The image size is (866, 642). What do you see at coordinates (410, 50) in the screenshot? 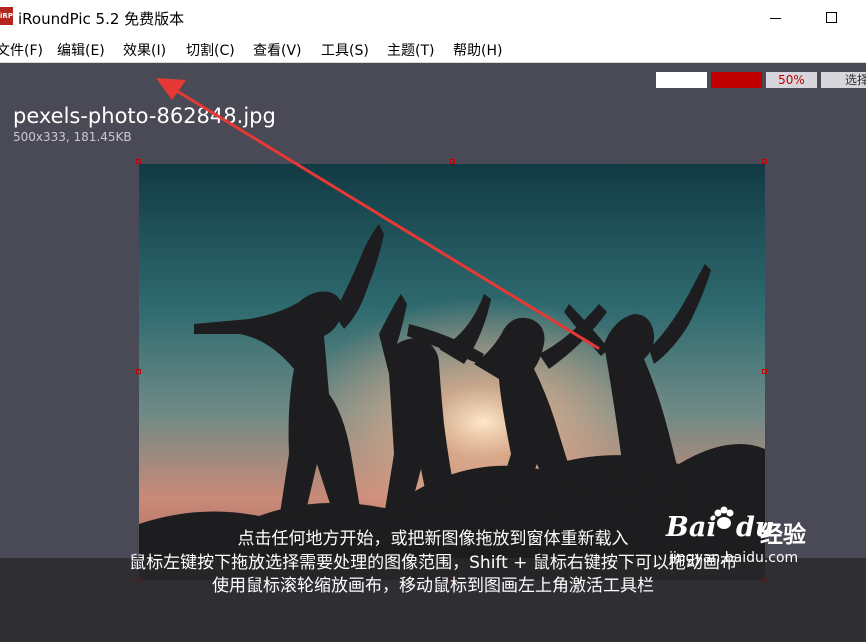
I see `menu-theme: 主题(T)` at bounding box center [410, 50].